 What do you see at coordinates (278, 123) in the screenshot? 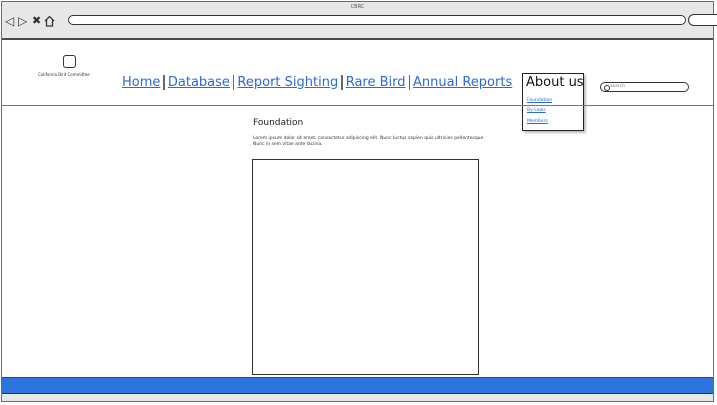
I see `page-title: Foundation` at bounding box center [278, 123].